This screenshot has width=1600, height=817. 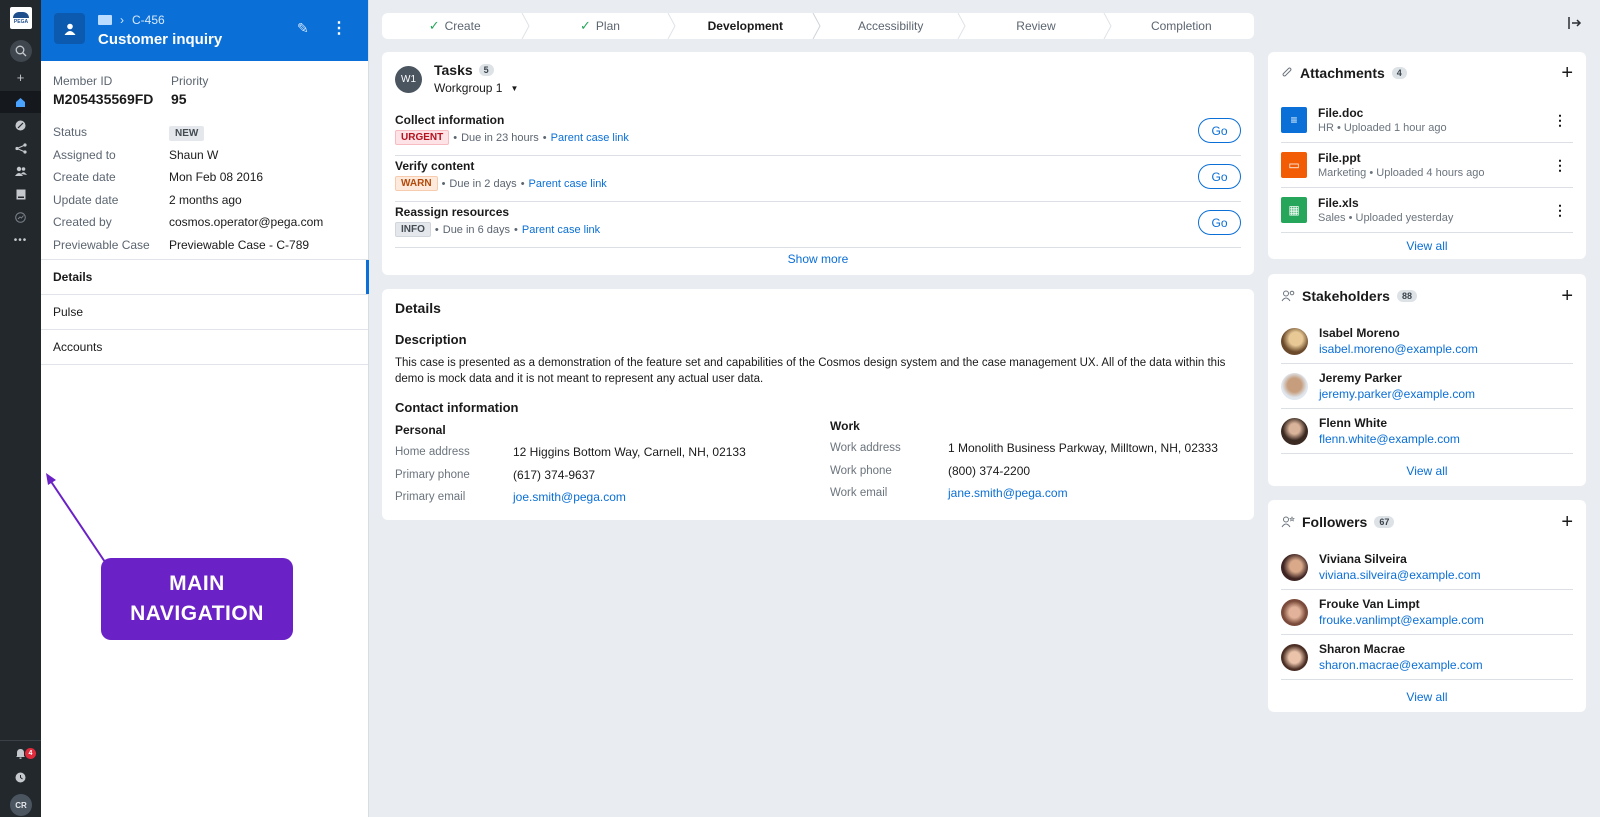 What do you see at coordinates (203, 132) in the screenshot?
I see `field-status: Status NEW` at bounding box center [203, 132].